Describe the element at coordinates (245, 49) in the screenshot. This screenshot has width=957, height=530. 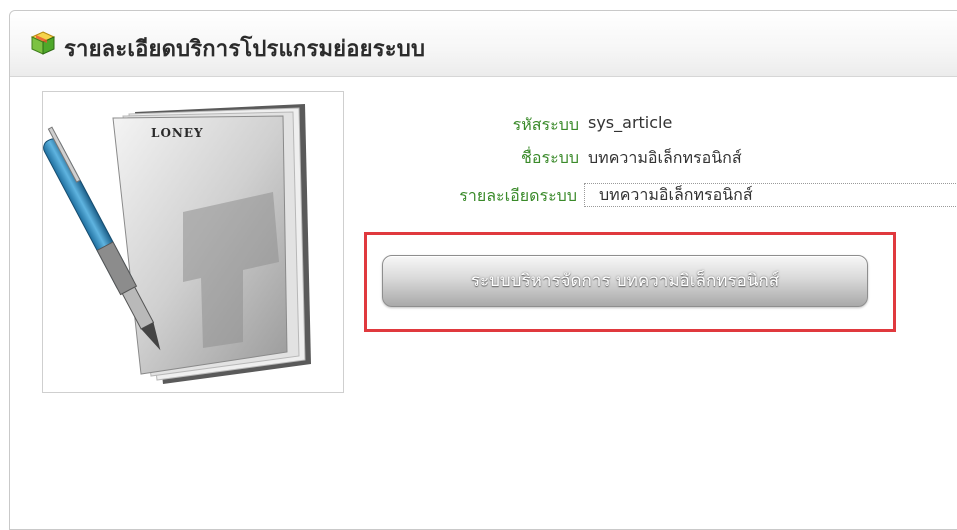
I see `panel-title: รายละเอียดบริการโปรแกรมย่อยระบบ` at that location.